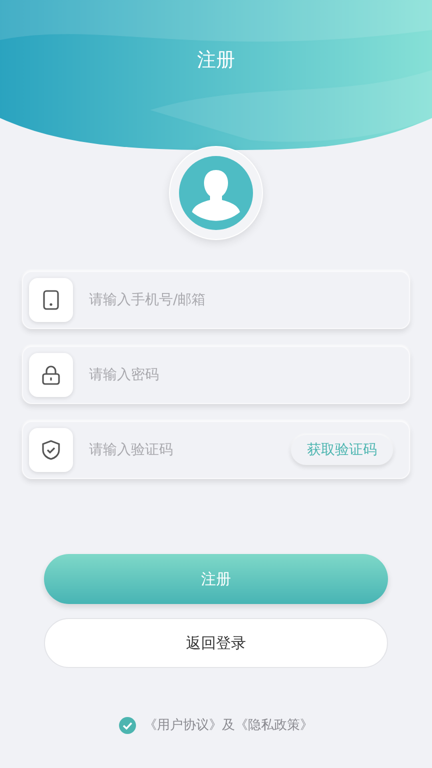 This screenshot has width=432, height=768. Describe the element at coordinates (240, 300) in the screenshot. I see `input-field: 请输入手机号/邮箱` at that location.